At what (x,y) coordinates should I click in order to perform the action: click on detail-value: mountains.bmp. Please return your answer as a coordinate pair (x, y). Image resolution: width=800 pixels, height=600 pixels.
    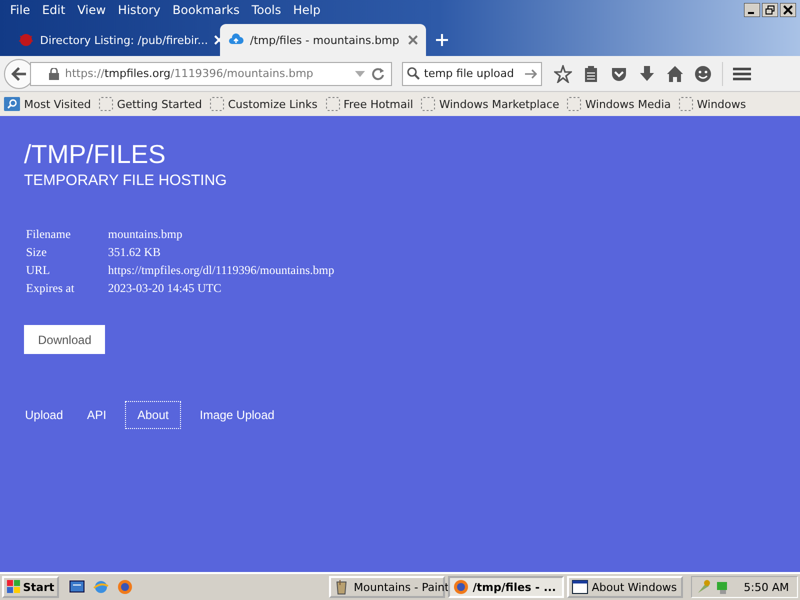
    Looking at the image, I should click on (146, 234).